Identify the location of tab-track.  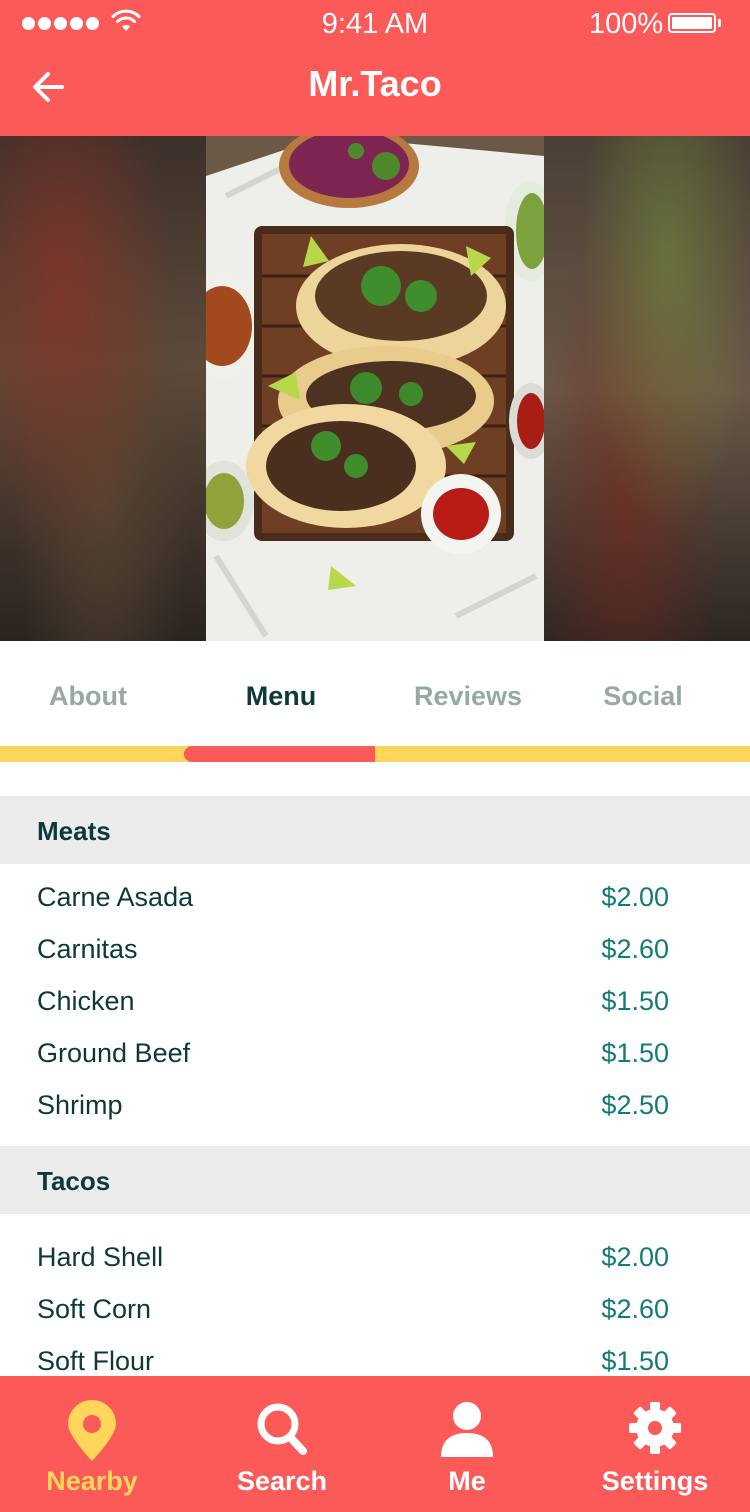
(375, 754).